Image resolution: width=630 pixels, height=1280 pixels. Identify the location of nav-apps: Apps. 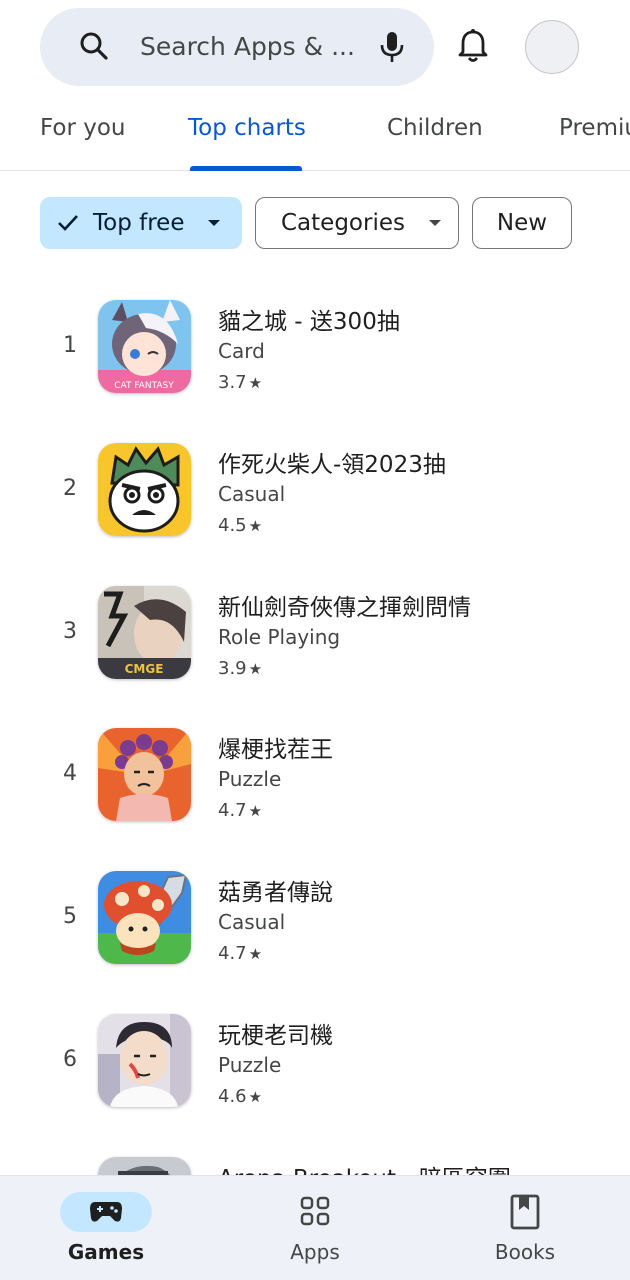
(315, 1228).